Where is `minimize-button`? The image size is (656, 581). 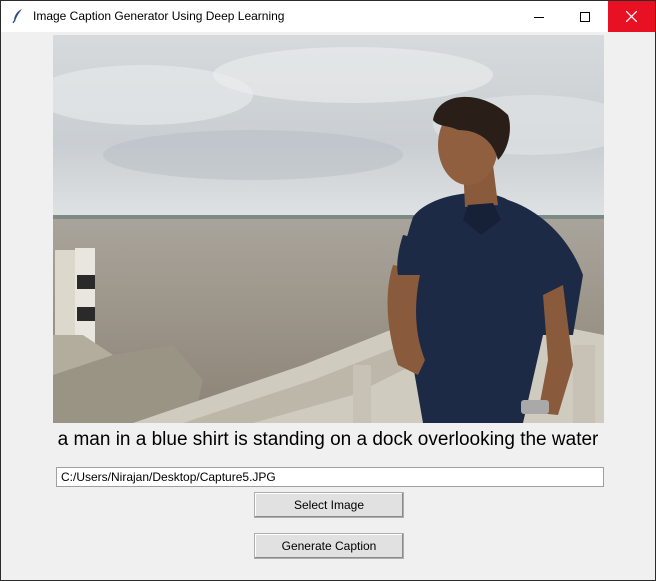
minimize-button is located at coordinates (539, 16).